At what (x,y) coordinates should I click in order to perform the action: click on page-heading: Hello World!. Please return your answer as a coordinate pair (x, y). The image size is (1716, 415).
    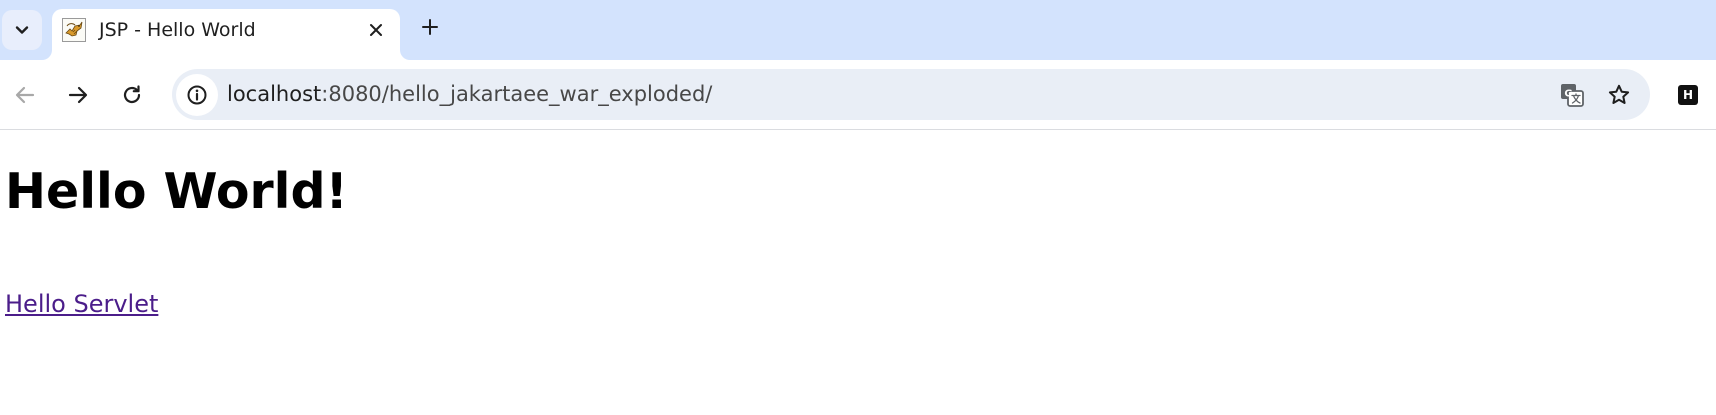
    Looking at the image, I should click on (176, 191).